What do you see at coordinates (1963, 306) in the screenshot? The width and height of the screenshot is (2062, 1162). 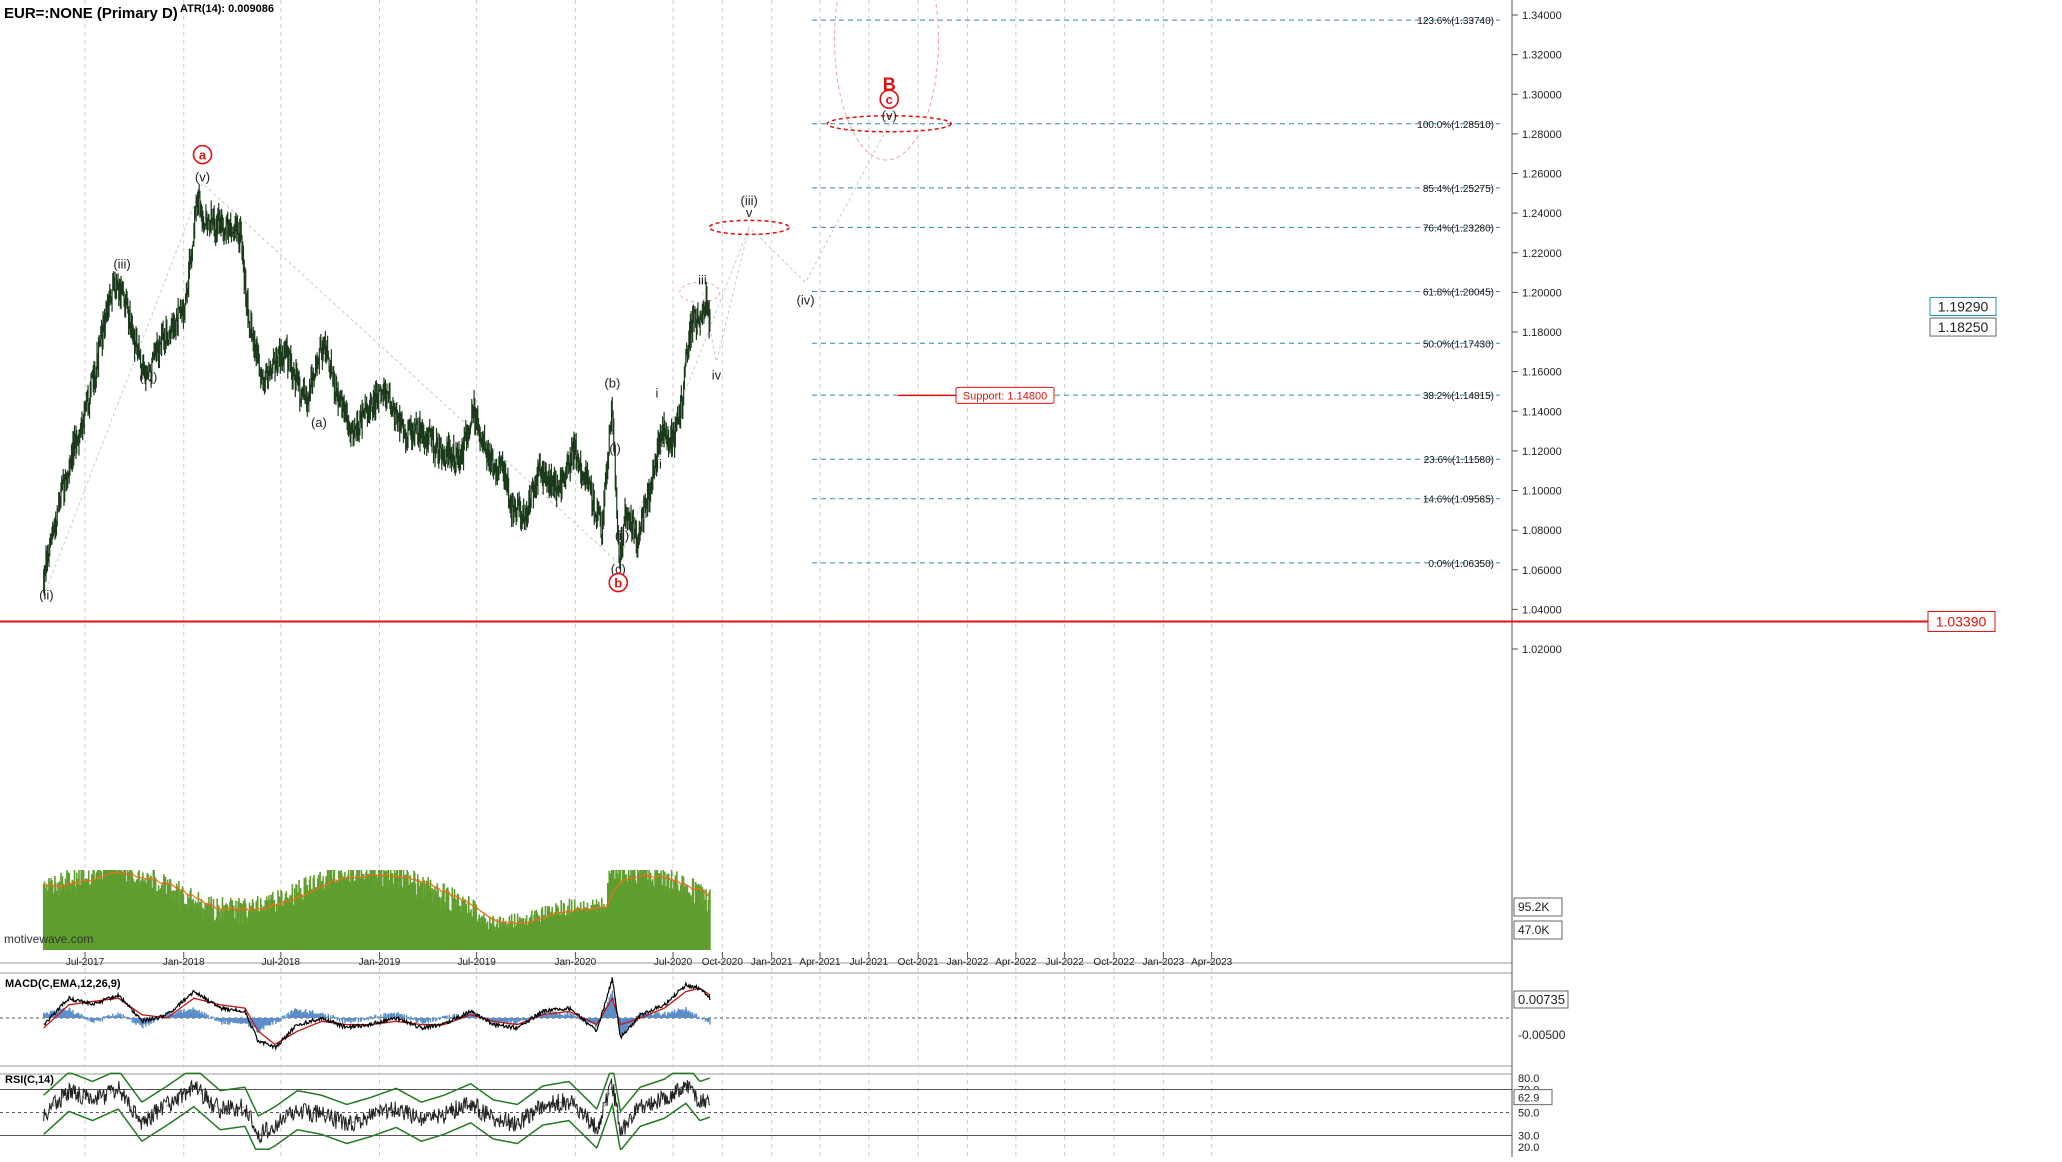 I see `last-price-label: 1.19290` at bounding box center [1963, 306].